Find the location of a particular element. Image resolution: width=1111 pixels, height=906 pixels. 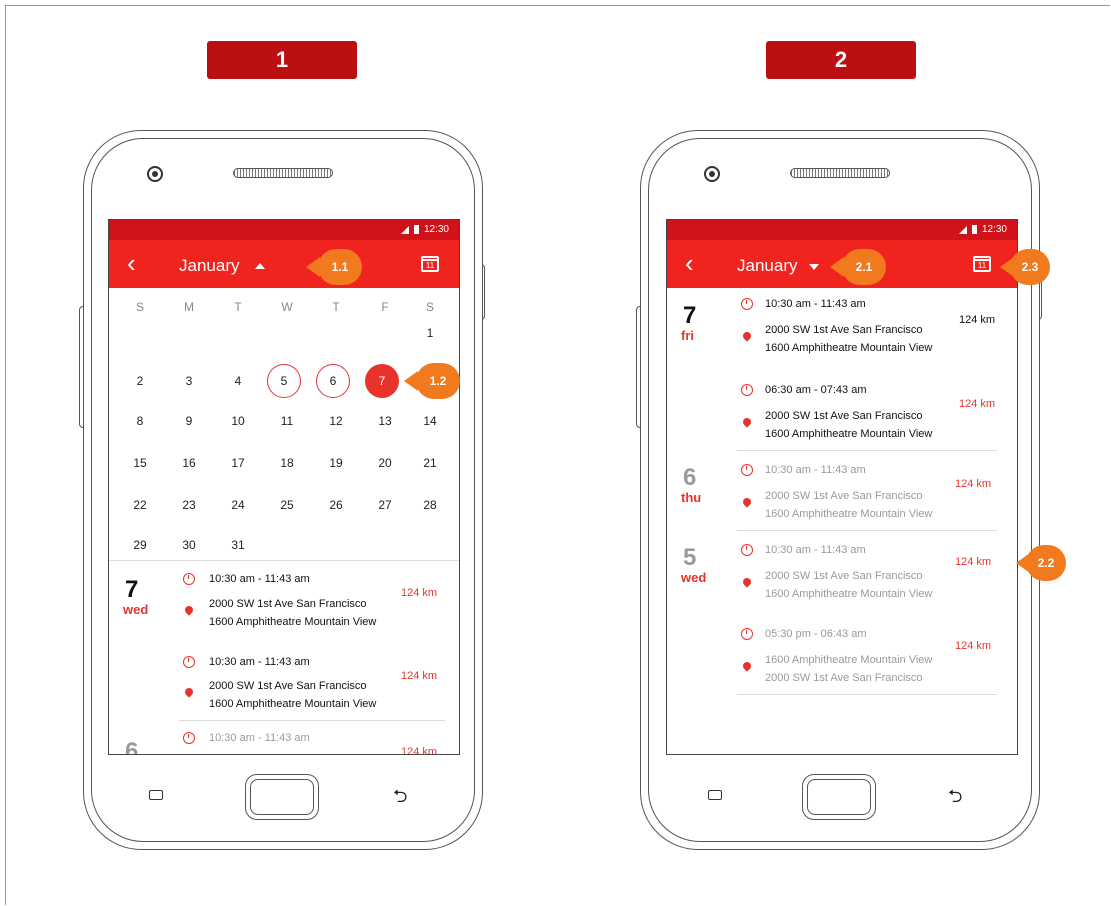

calendar-day: 17 is located at coordinates (238, 463).